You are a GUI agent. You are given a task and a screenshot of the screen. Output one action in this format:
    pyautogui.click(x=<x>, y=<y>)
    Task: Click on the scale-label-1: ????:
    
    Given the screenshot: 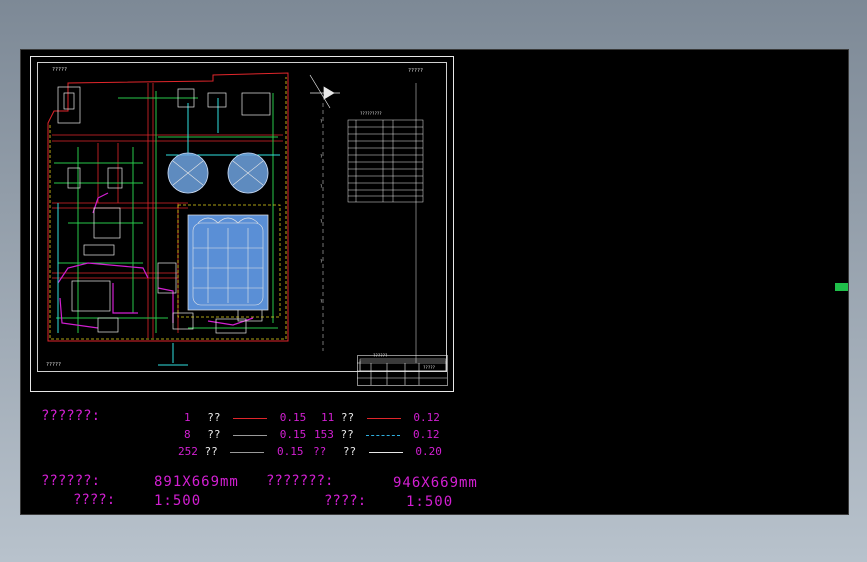 What is the action you would take?
    pyautogui.click(x=94, y=500)
    